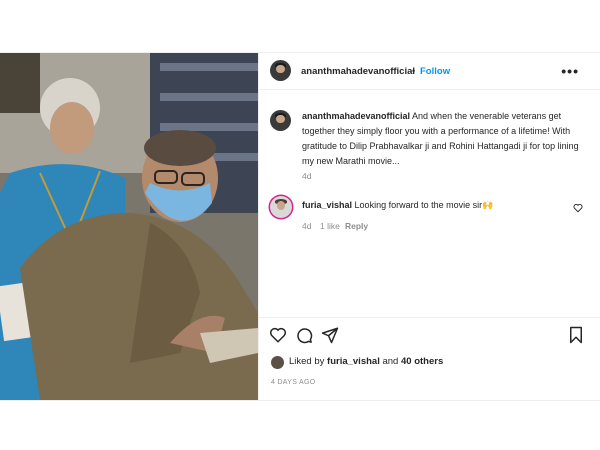 The height and width of the screenshot is (450, 600). I want to click on author-username: ananthmahadevanofficial, so click(358, 71).